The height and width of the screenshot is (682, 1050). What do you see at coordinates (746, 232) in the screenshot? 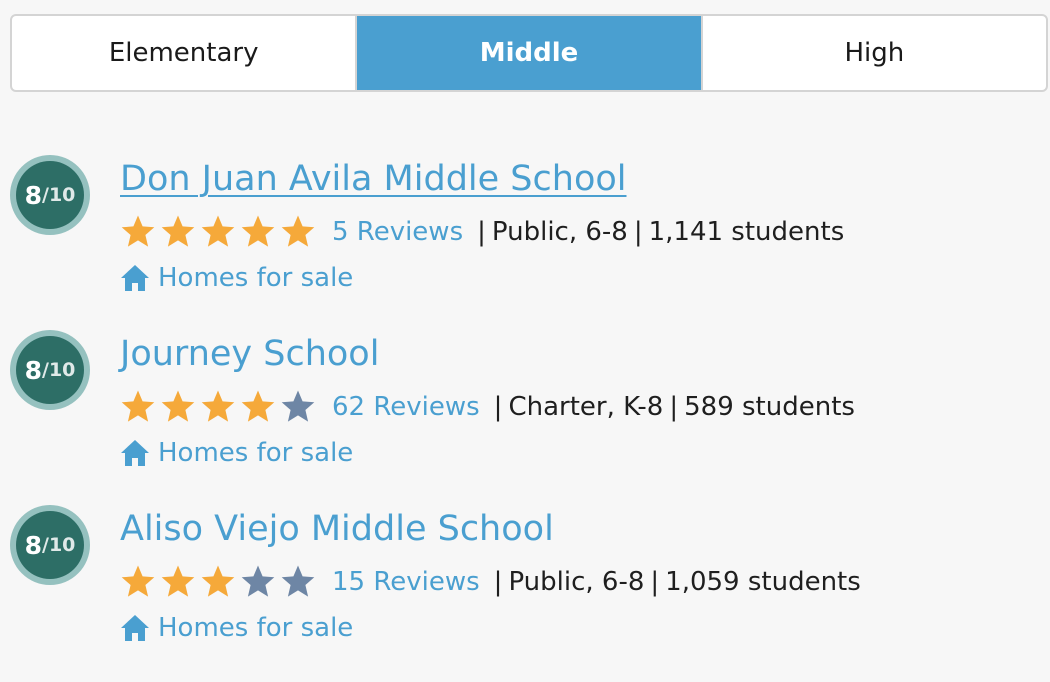
I see `student-count: 1,141 students` at bounding box center [746, 232].